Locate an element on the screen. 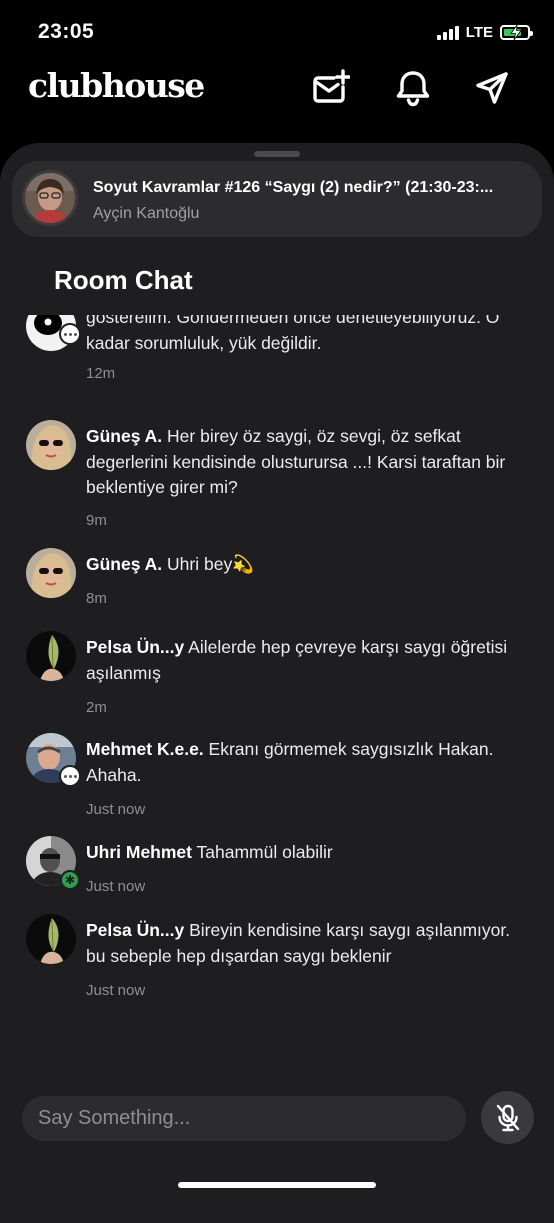  room-host-name: Ayçin Kantoğlu is located at coordinates (146, 213).